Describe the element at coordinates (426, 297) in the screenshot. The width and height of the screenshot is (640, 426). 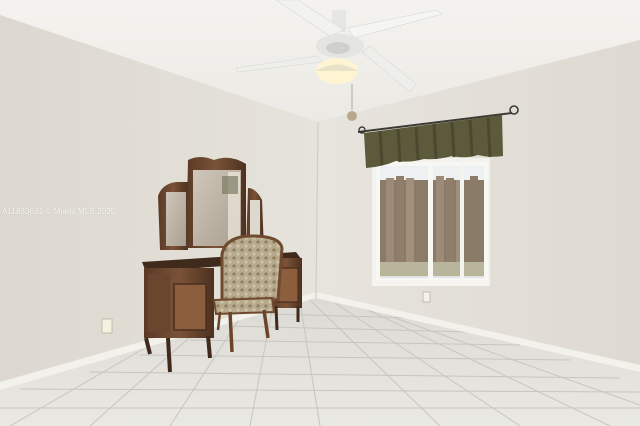
I see `wall-outlet-back` at that location.